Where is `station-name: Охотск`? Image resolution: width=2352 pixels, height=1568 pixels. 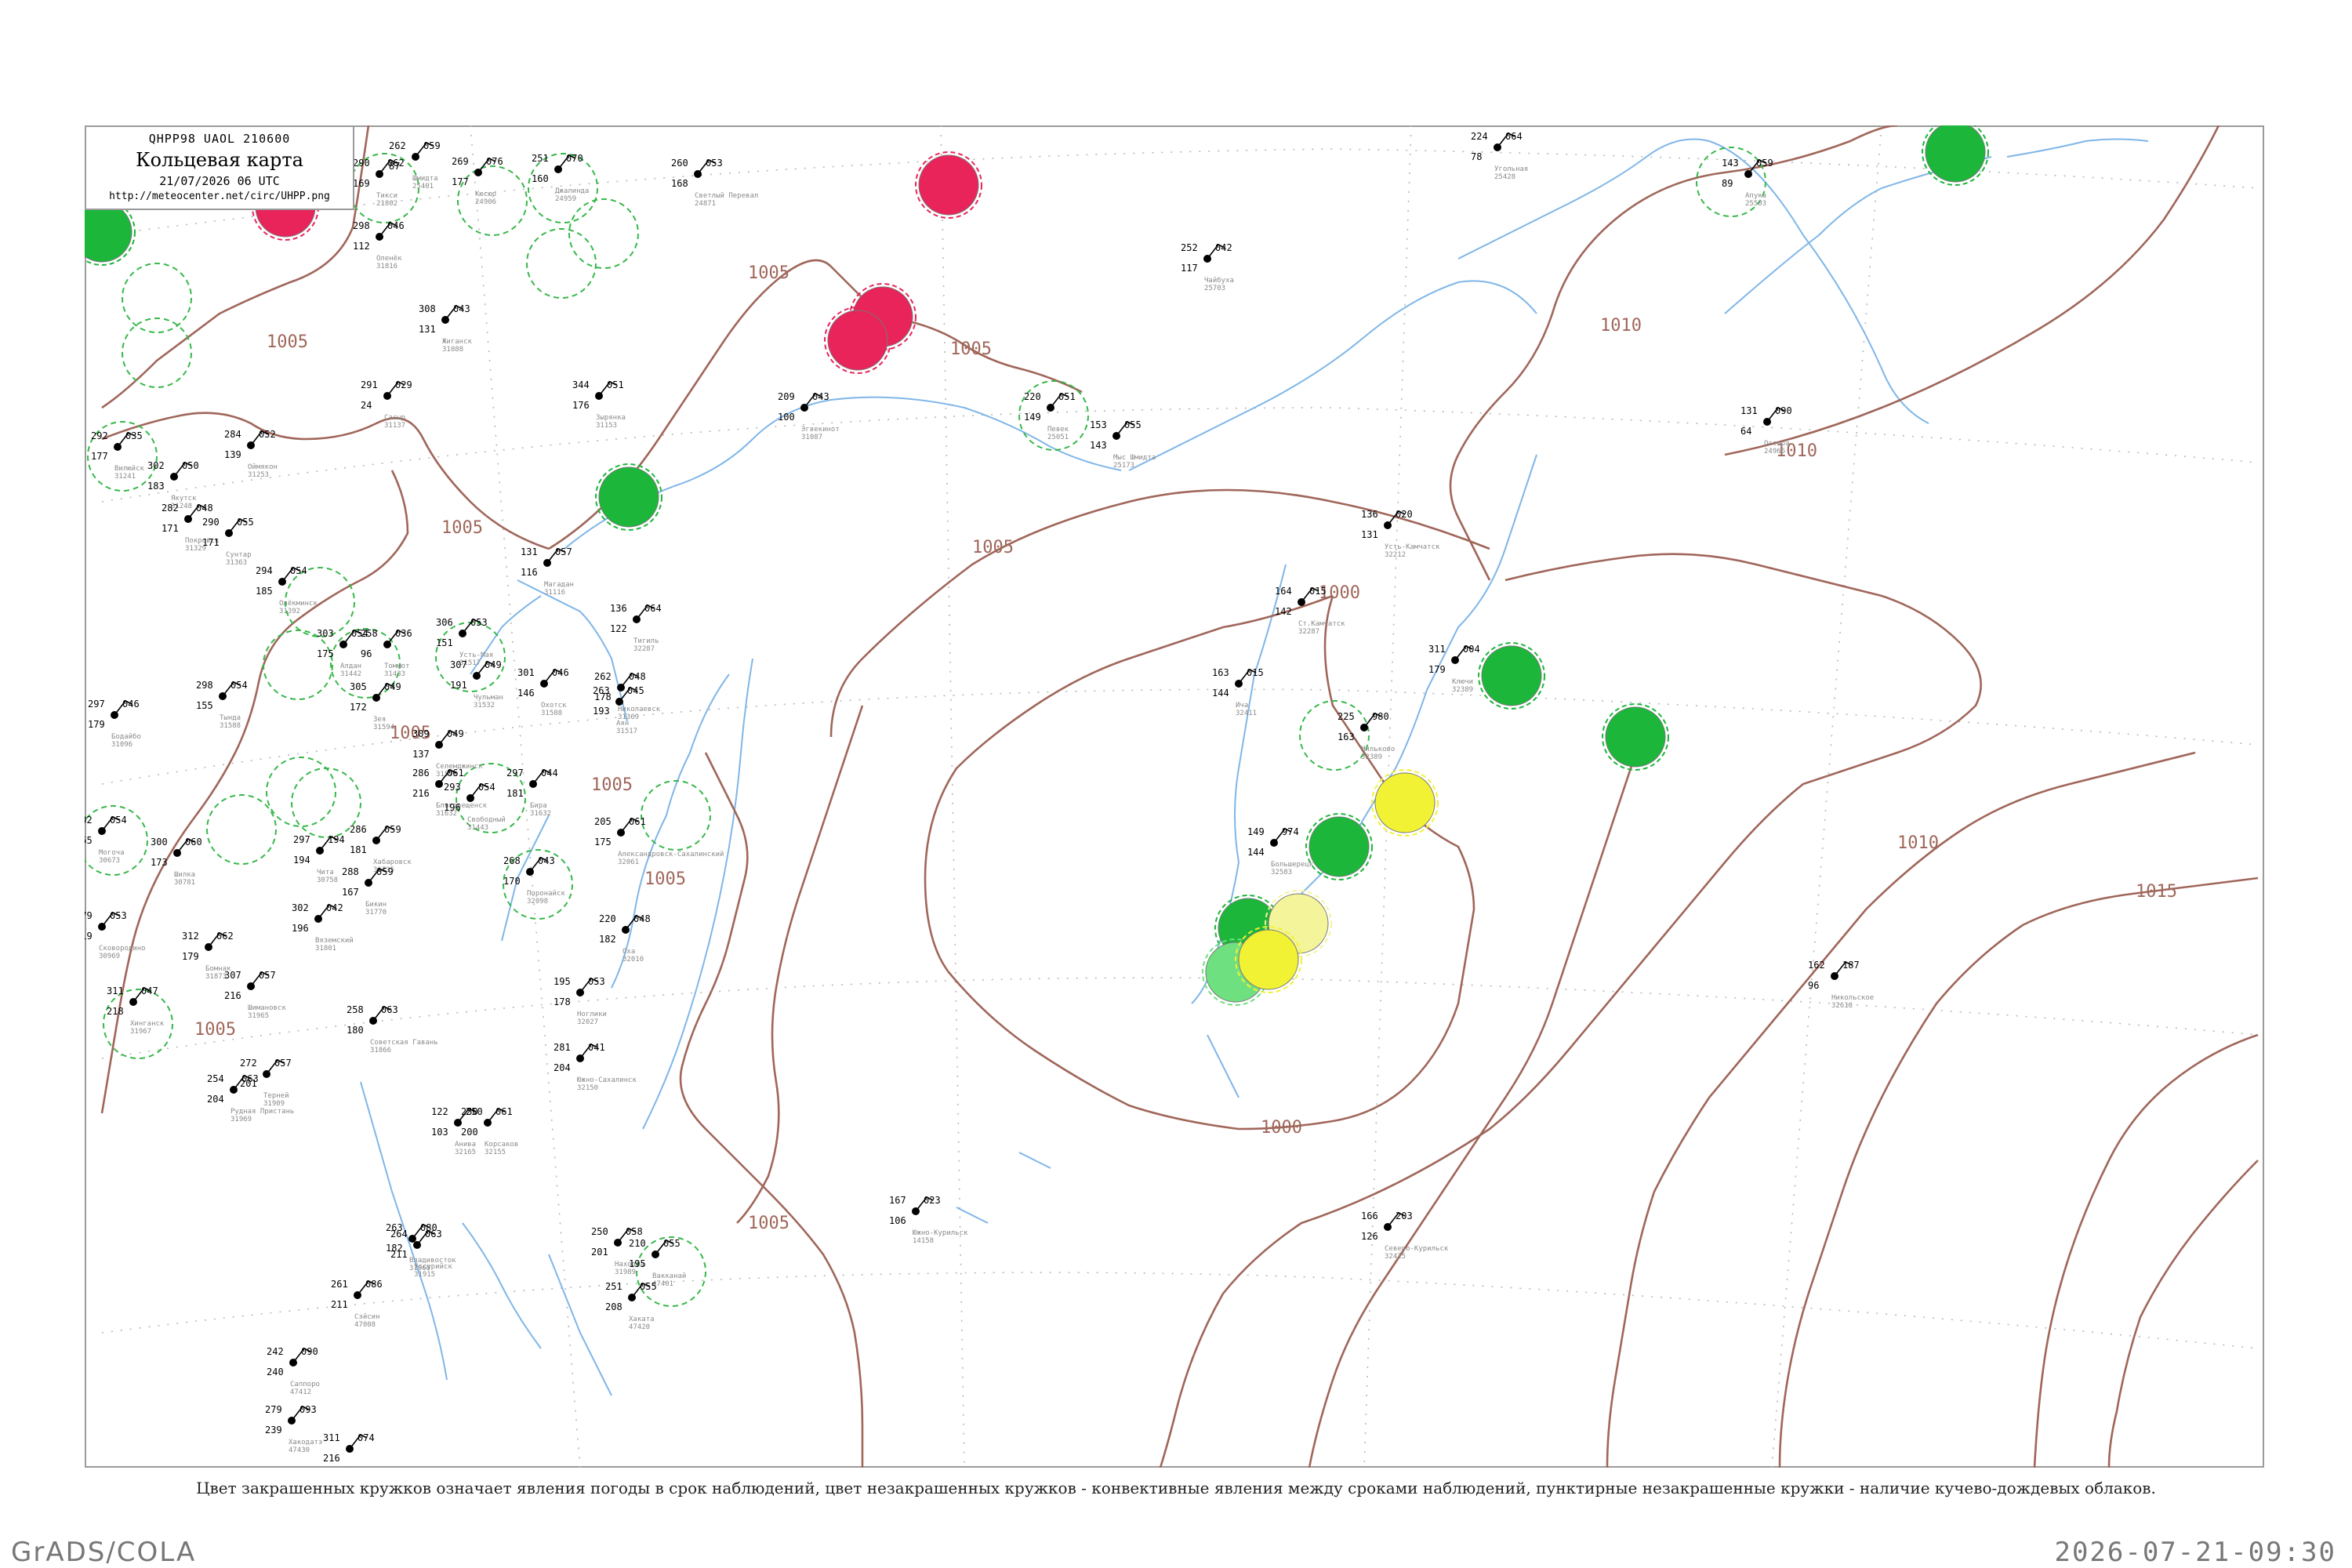 station-name: Охотск is located at coordinates (554, 706).